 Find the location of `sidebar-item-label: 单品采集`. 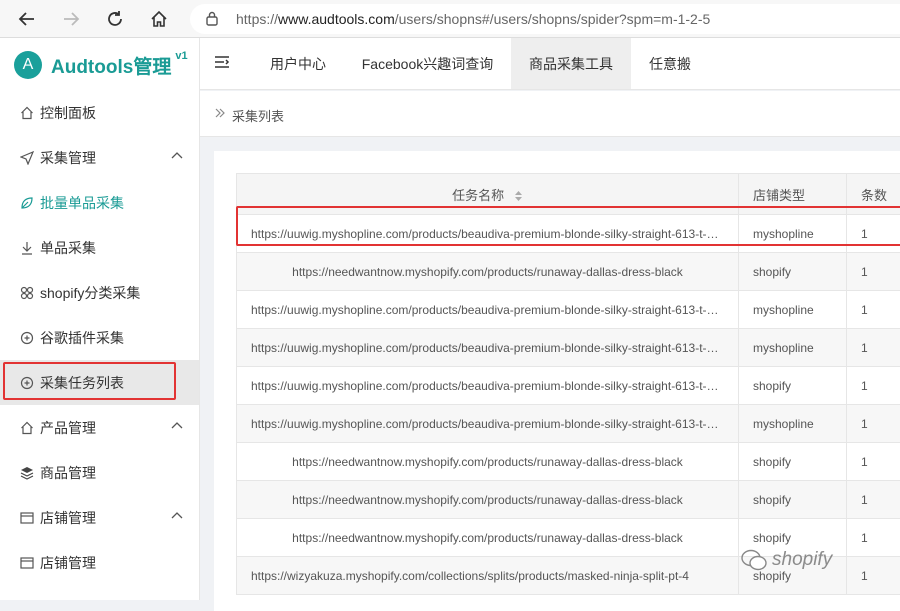

sidebar-item-label: 单品采集 is located at coordinates (68, 248).